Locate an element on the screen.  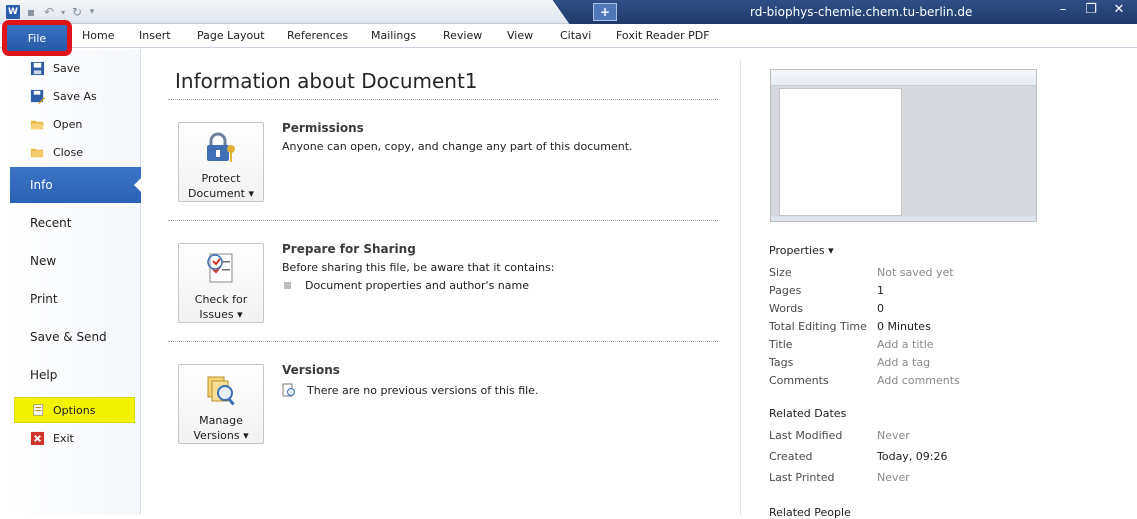
save-icon: ▪ is located at coordinates (31, 12).